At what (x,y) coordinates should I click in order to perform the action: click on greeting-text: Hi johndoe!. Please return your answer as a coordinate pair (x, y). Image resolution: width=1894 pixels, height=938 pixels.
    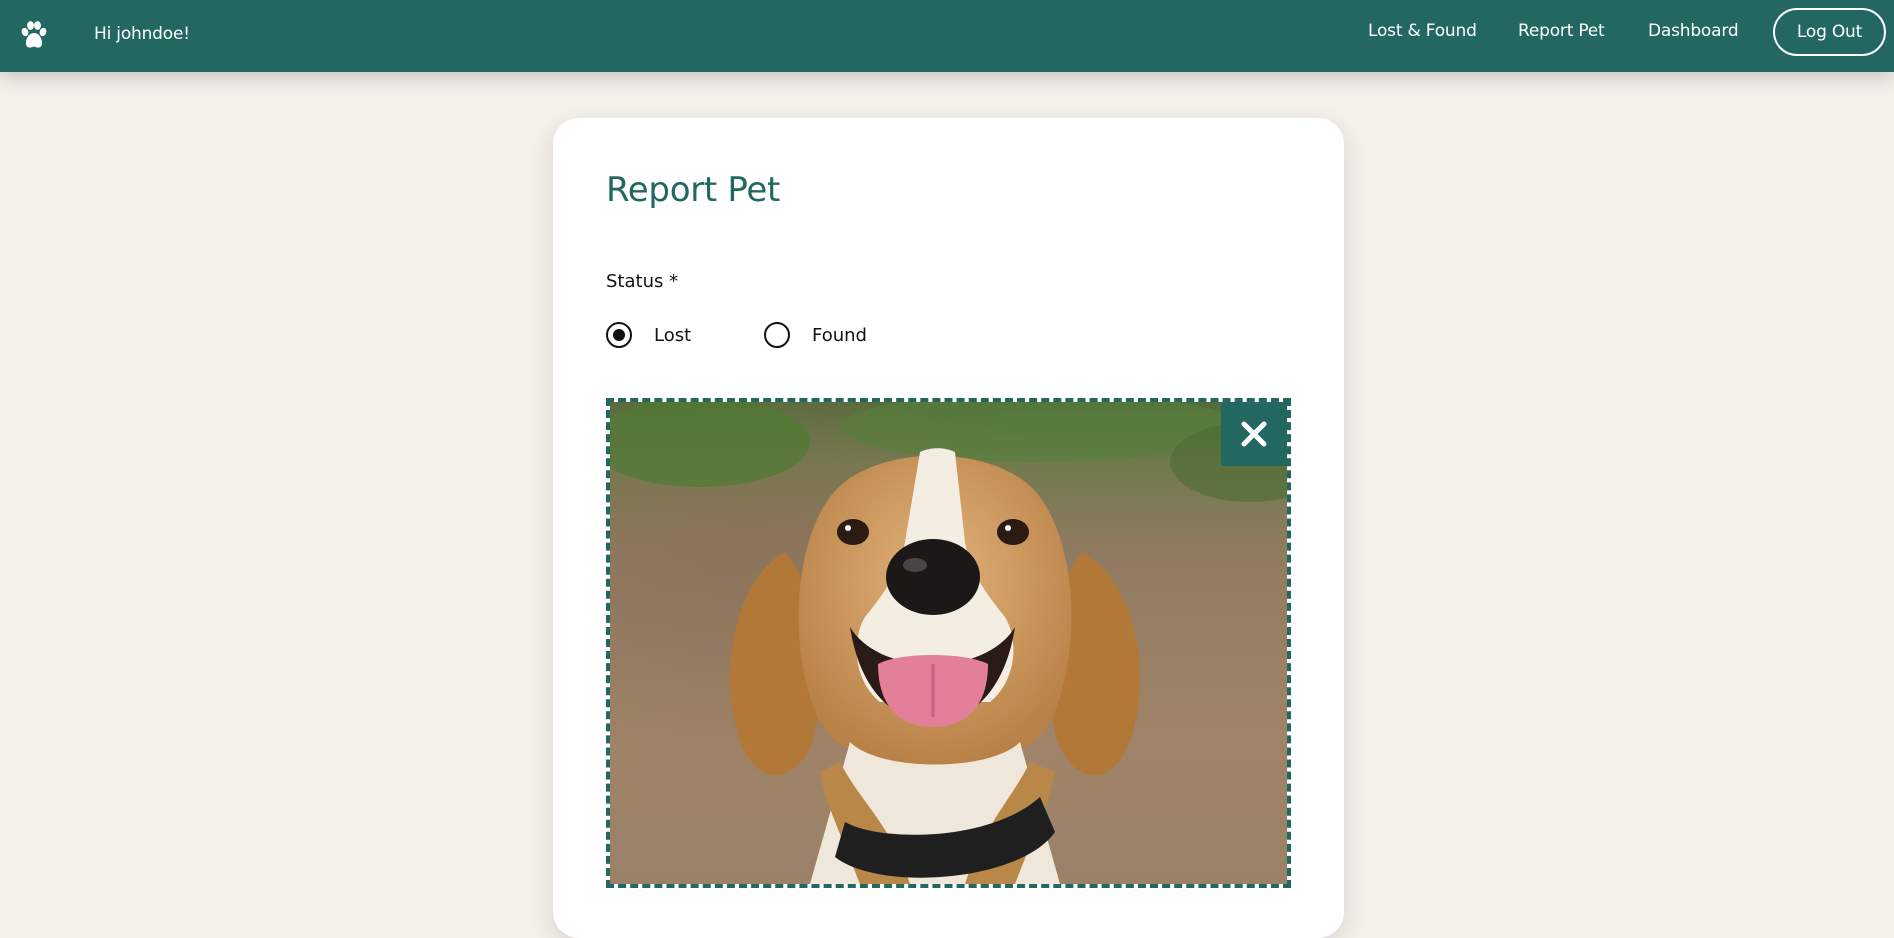
    Looking at the image, I should click on (142, 34).